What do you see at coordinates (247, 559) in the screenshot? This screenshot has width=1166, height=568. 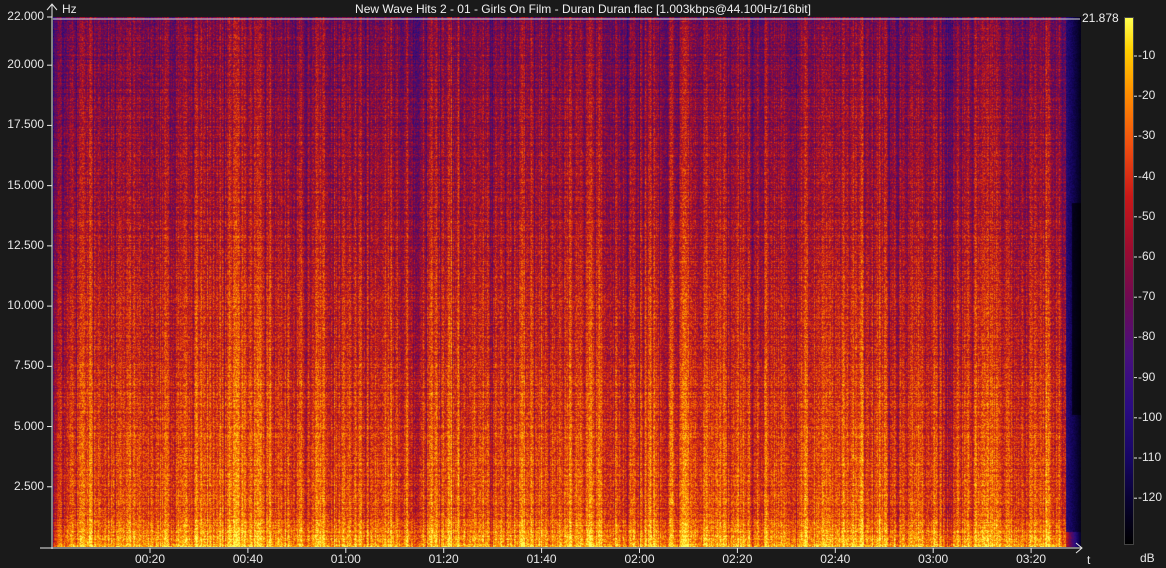 I see `x-tick-label: 00:40` at bounding box center [247, 559].